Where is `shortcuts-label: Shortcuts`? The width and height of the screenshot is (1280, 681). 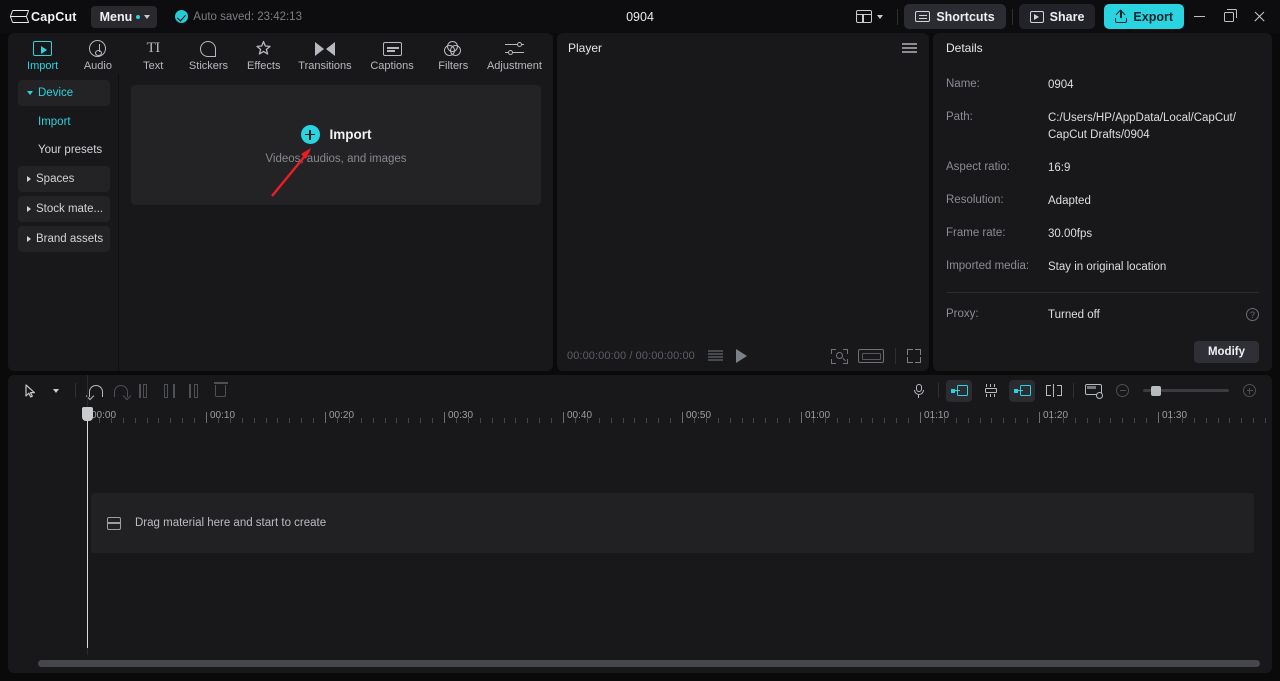 shortcuts-label: Shortcuts is located at coordinates (965, 16).